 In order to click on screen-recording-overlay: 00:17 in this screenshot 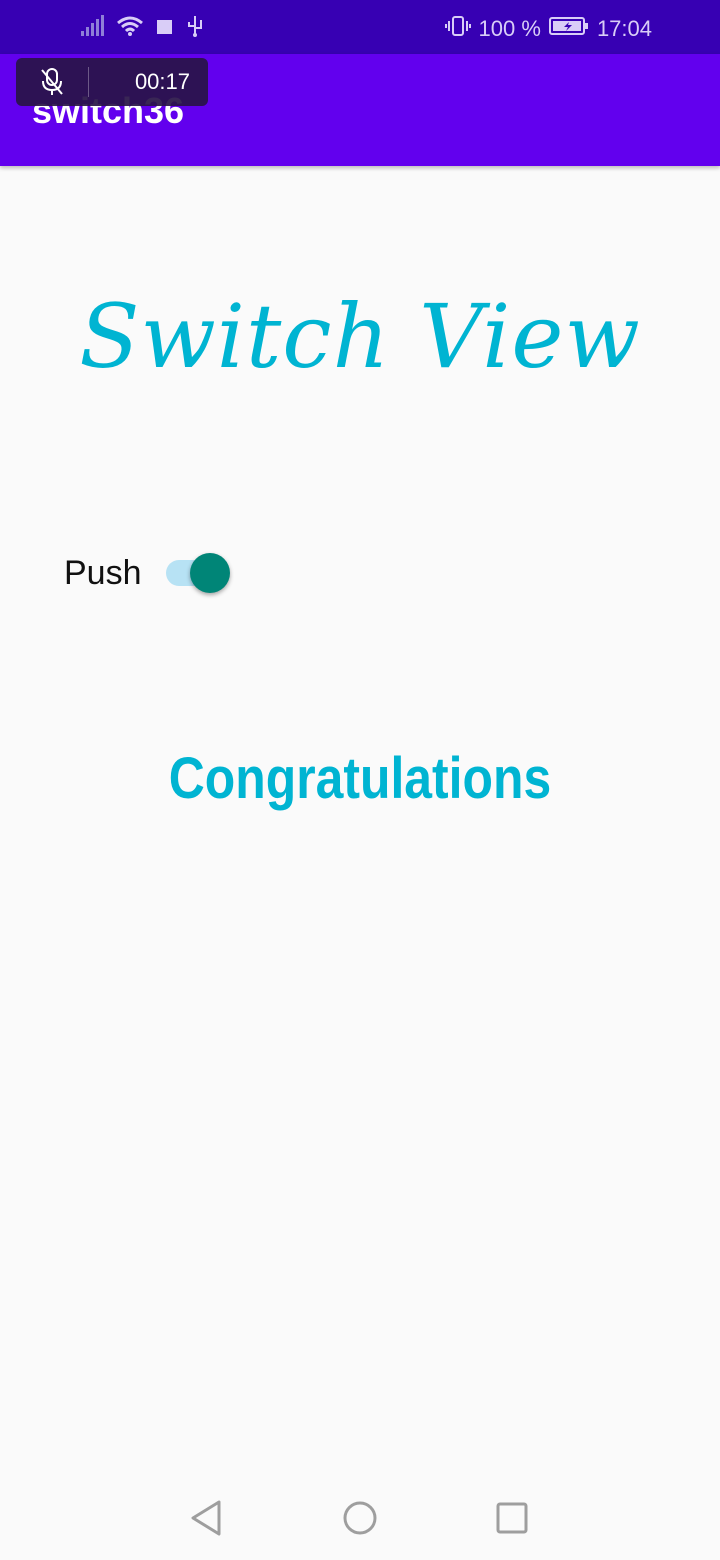, I will do `click(112, 82)`.